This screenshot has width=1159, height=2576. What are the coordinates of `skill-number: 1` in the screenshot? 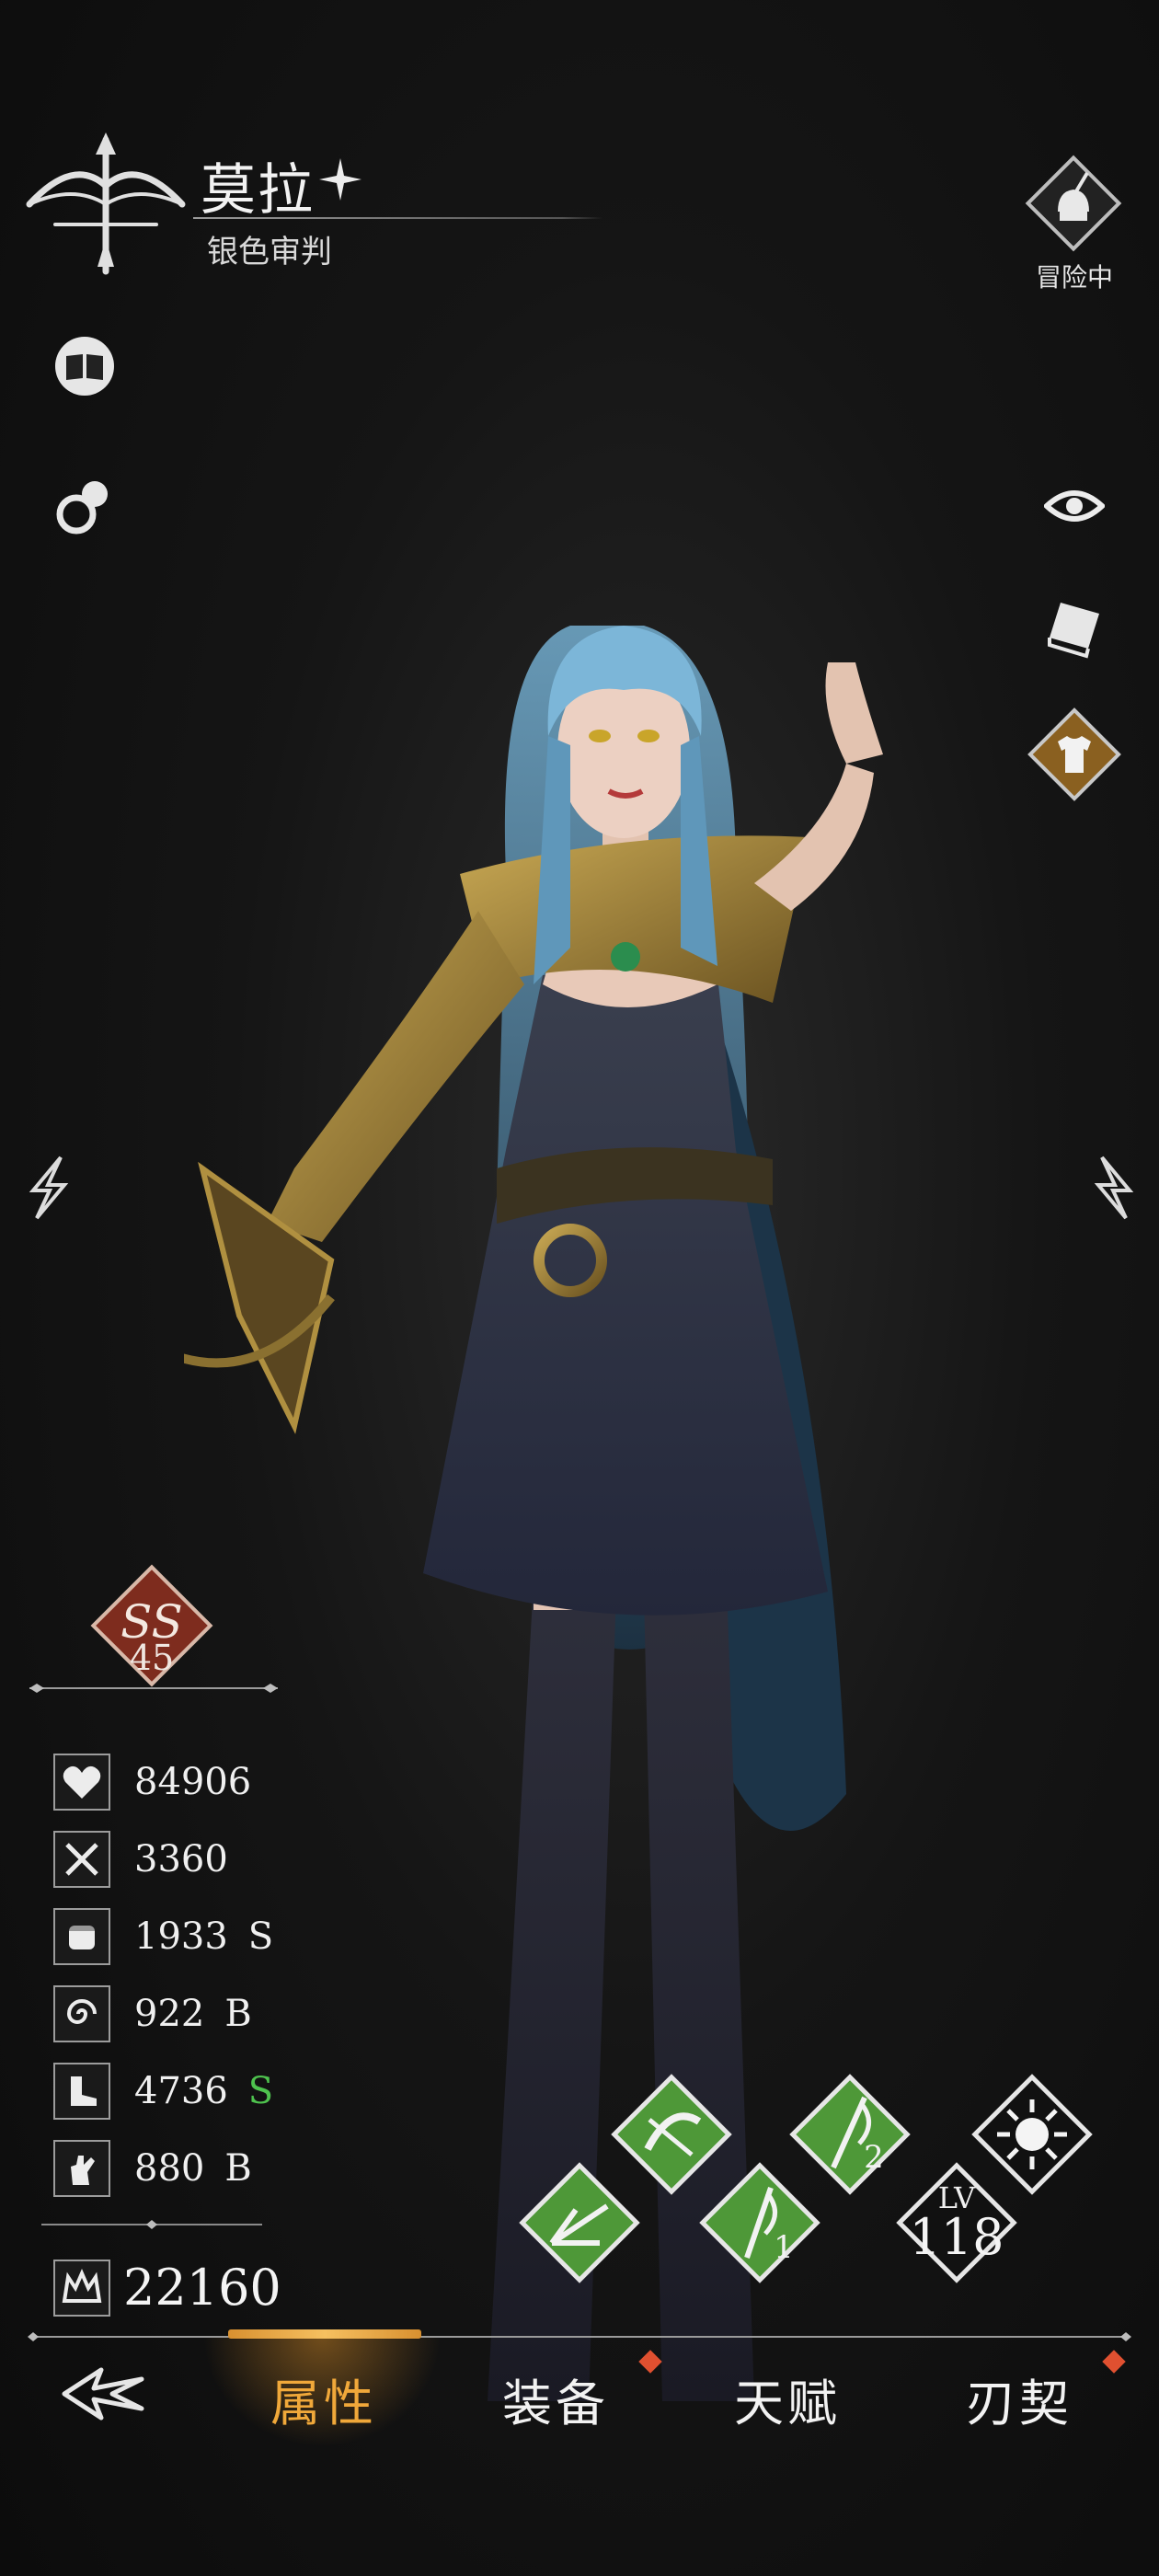 It's located at (784, 2247).